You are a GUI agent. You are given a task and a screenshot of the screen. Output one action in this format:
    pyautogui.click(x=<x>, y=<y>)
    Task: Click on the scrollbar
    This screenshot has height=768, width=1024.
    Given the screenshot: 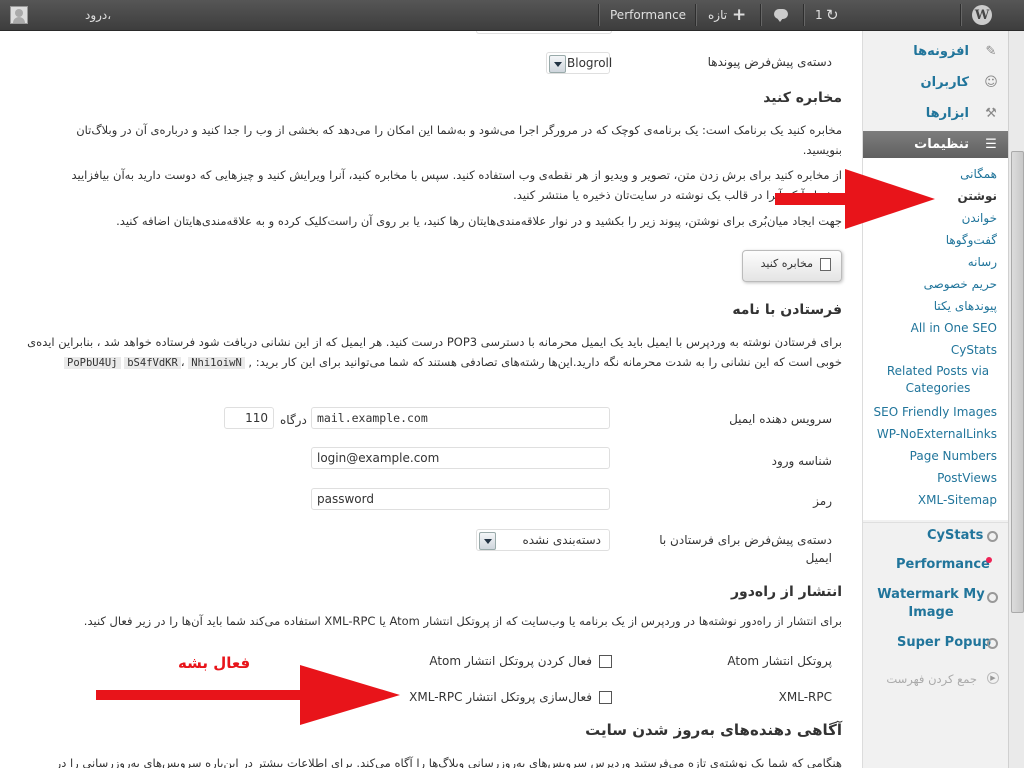 What is the action you would take?
    pyautogui.click(x=1016, y=399)
    